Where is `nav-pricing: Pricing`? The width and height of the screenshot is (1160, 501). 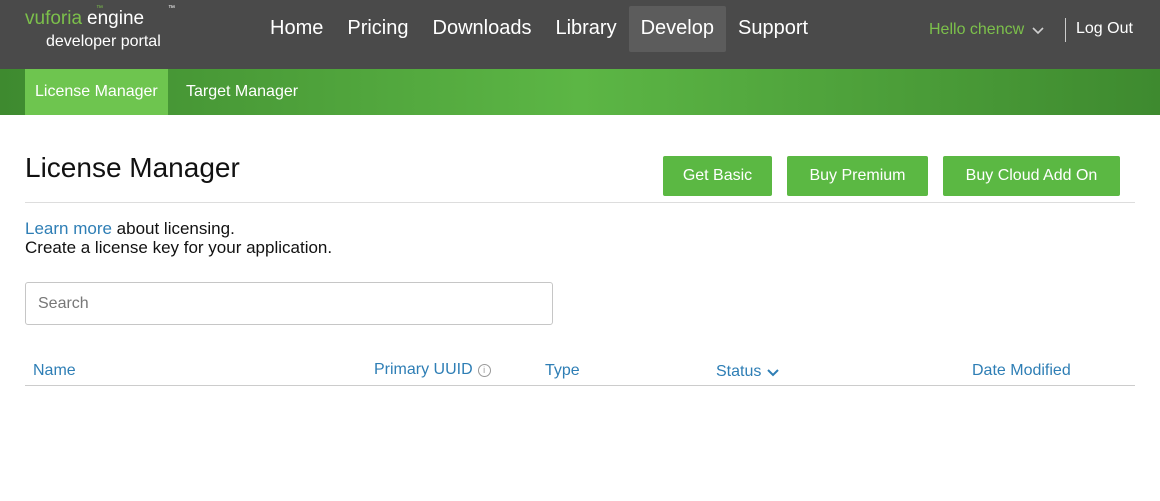
nav-pricing: Pricing is located at coordinates (377, 29).